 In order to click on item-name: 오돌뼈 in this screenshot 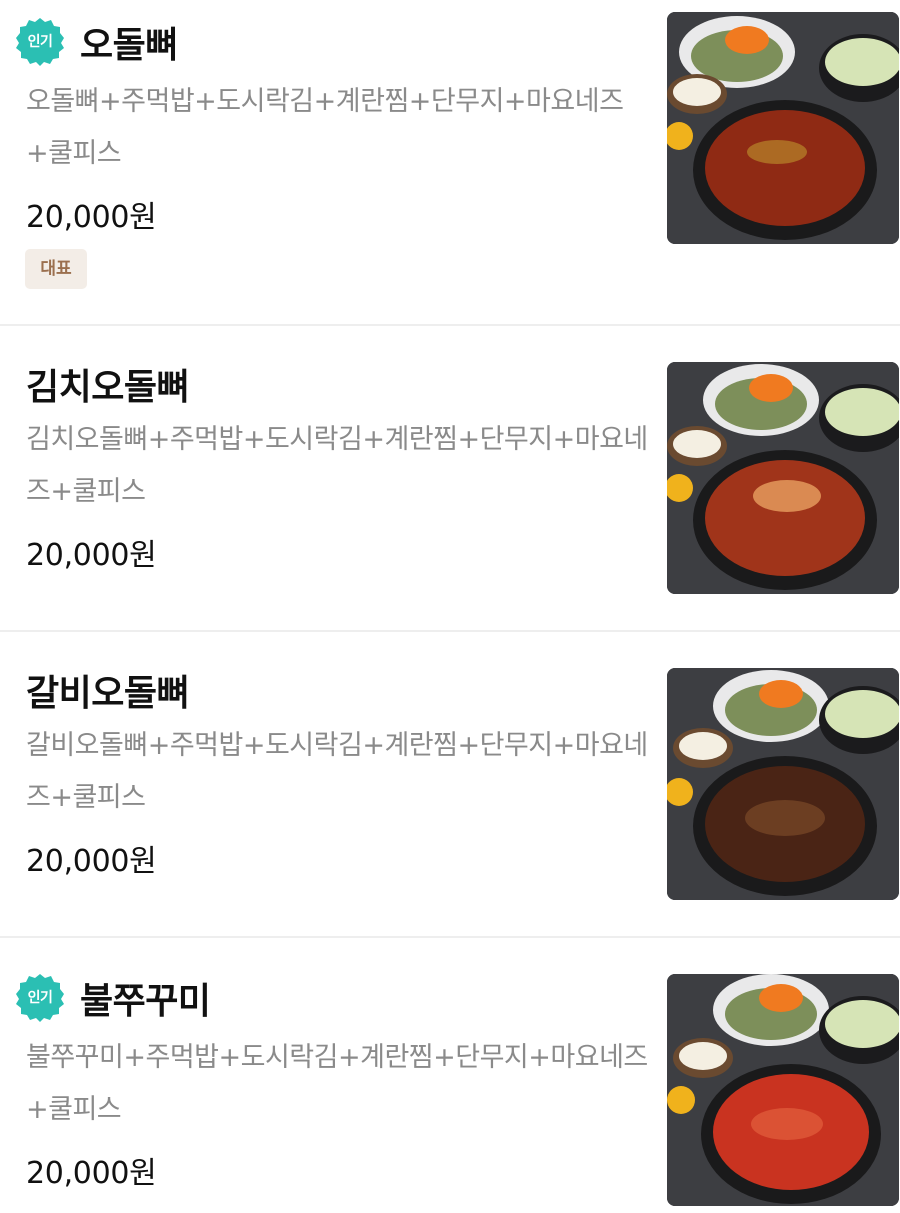, I will do `click(129, 45)`.